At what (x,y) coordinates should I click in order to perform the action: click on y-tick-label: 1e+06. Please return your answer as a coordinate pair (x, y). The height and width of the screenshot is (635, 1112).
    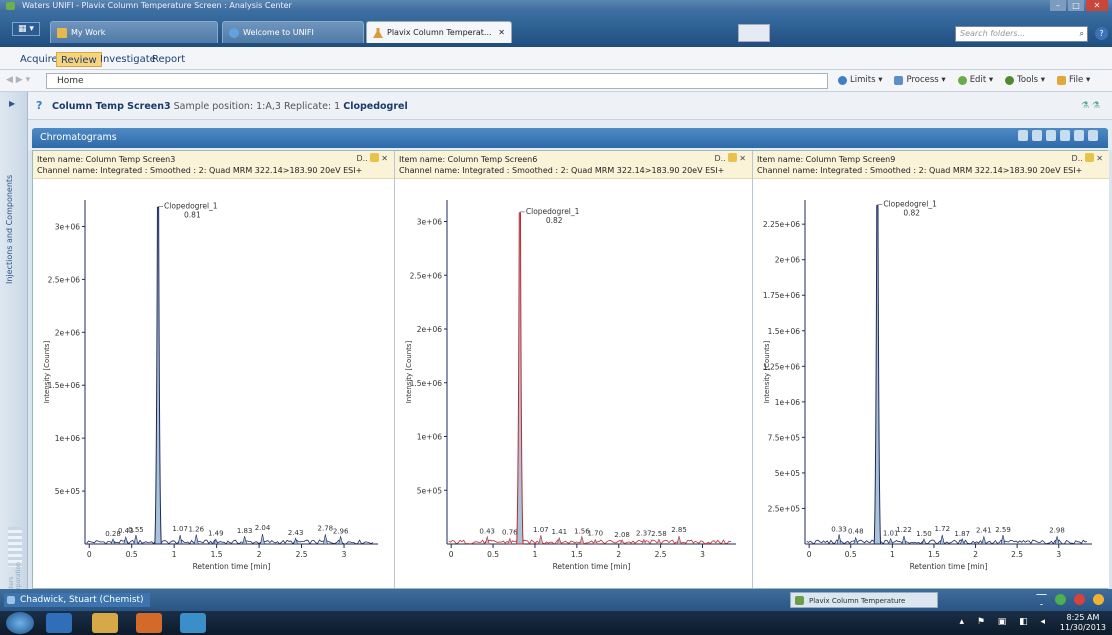
    Looking at the image, I should click on (67, 438).